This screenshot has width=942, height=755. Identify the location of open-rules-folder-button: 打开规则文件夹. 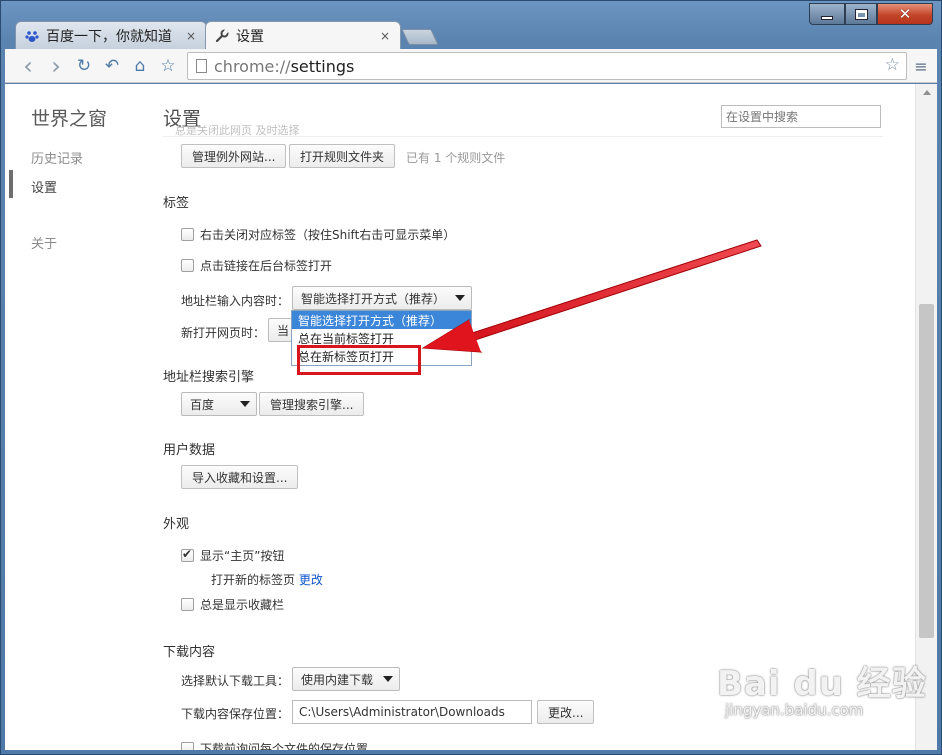
(342, 156).